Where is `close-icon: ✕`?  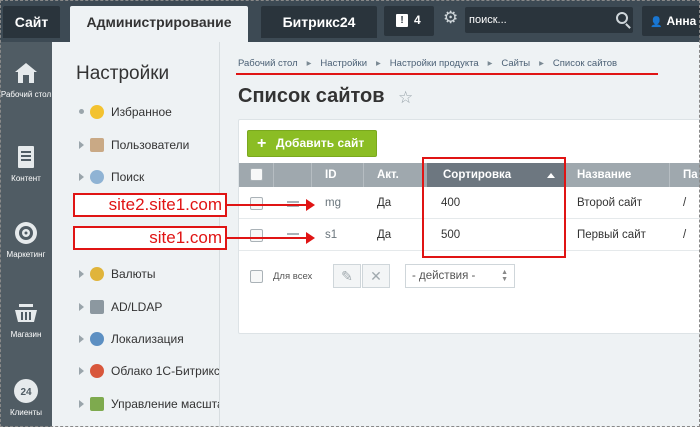 close-icon: ✕ is located at coordinates (376, 276).